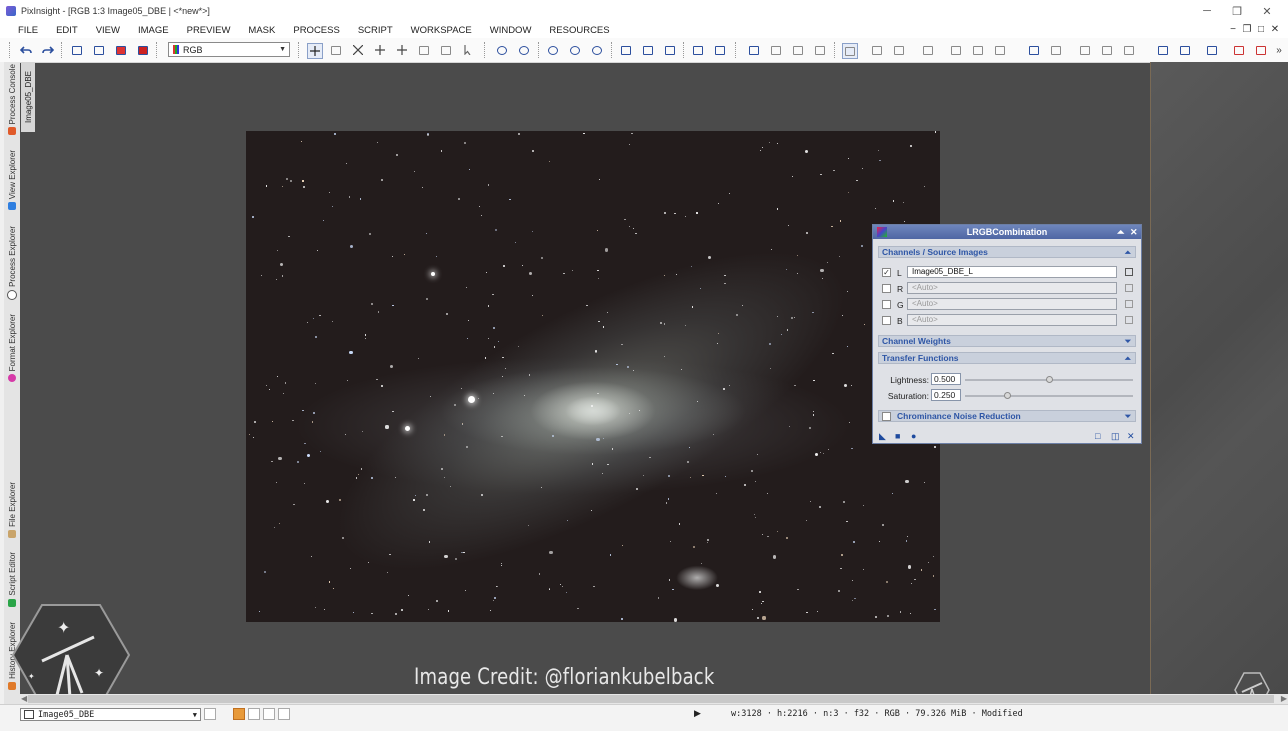 The width and height of the screenshot is (1288, 731). I want to click on cm-proof-icon, so click(899, 50).